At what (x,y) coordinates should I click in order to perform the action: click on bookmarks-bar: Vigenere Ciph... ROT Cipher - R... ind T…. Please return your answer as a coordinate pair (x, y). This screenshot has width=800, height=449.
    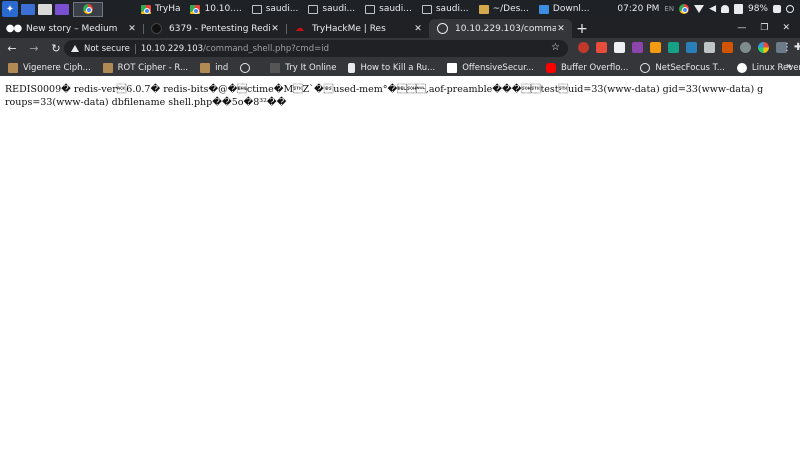
    Looking at the image, I should click on (400, 67).